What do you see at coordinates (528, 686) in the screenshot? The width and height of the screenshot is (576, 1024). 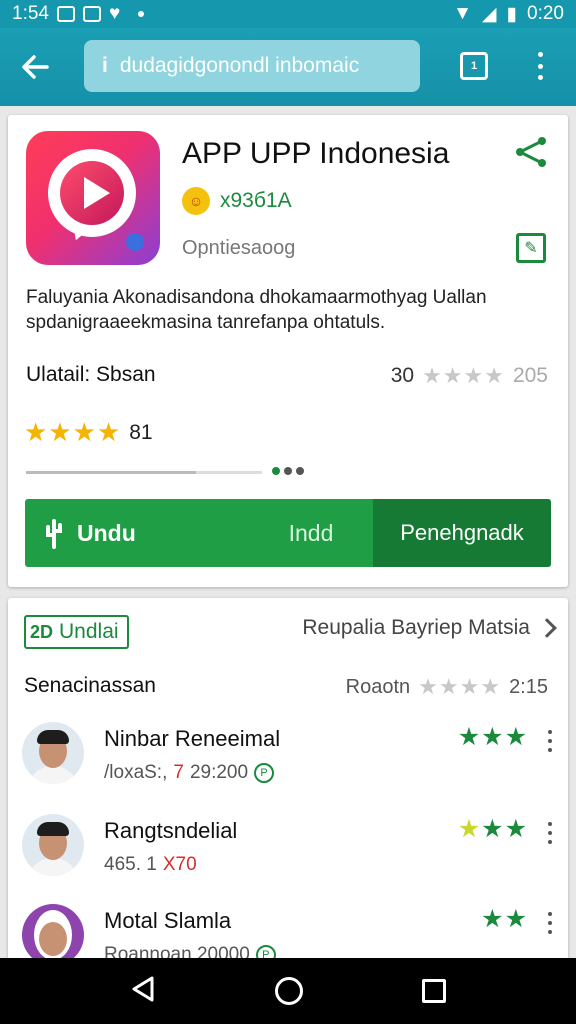 I see `sort-value: 2:15` at bounding box center [528, 686].